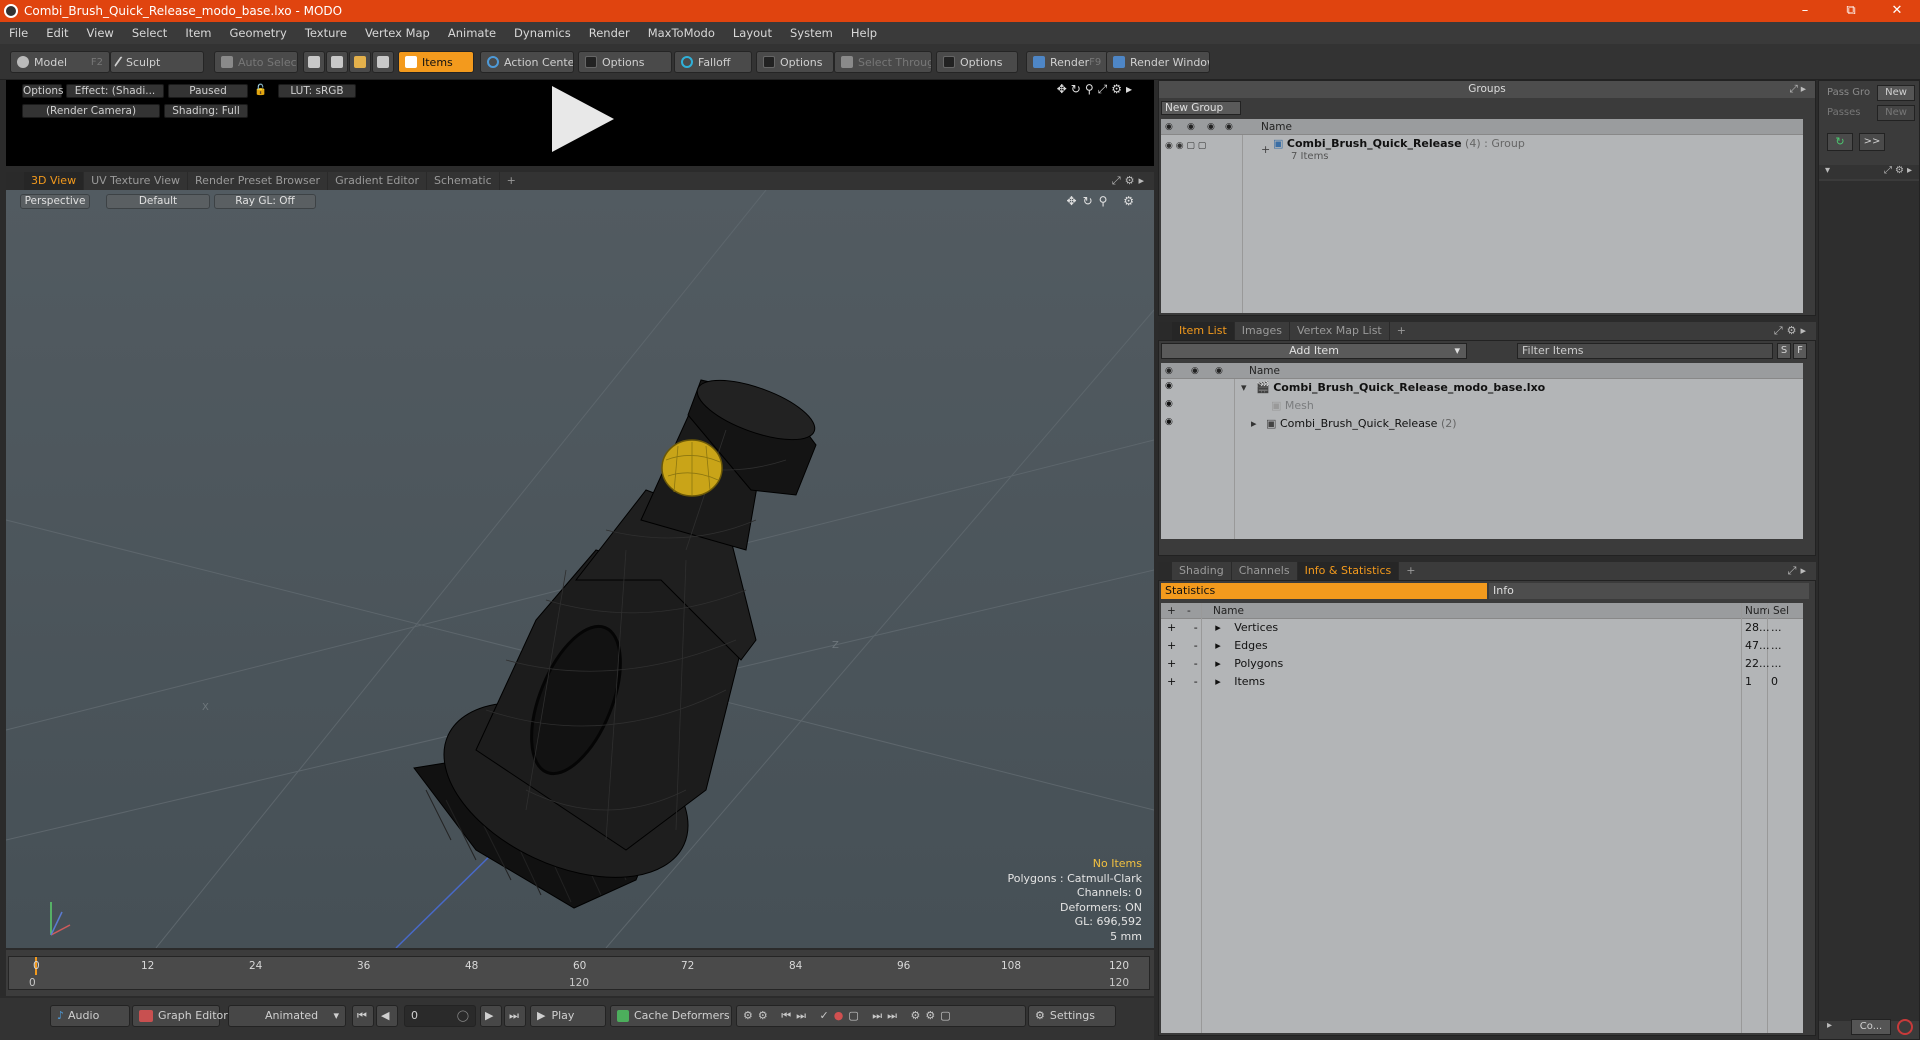 This screenshot has width=1920, height=1040. I want to click on new-pass-button: New, so click(1896, 113).